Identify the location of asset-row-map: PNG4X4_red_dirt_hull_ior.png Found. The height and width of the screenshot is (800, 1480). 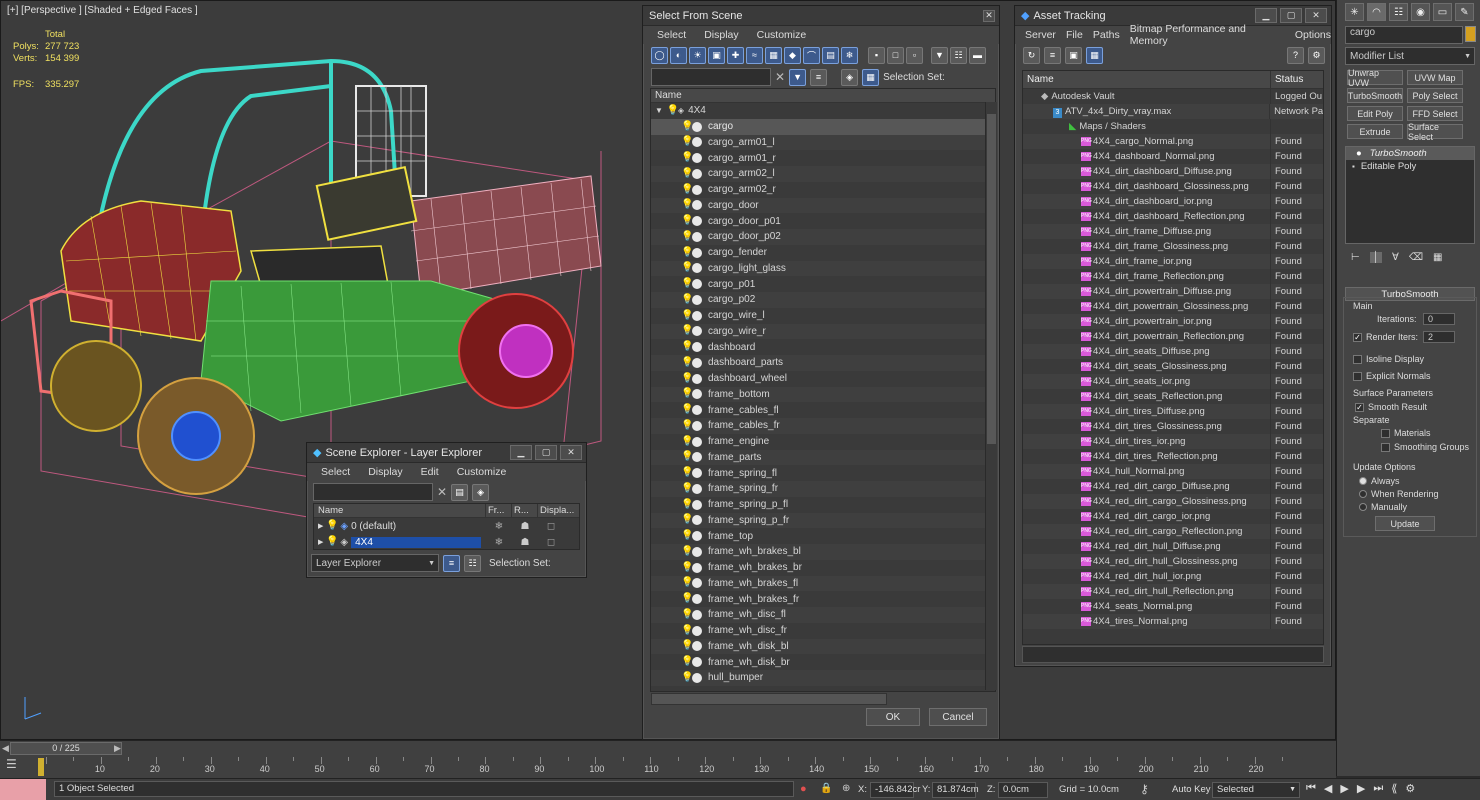
(1173, 576).